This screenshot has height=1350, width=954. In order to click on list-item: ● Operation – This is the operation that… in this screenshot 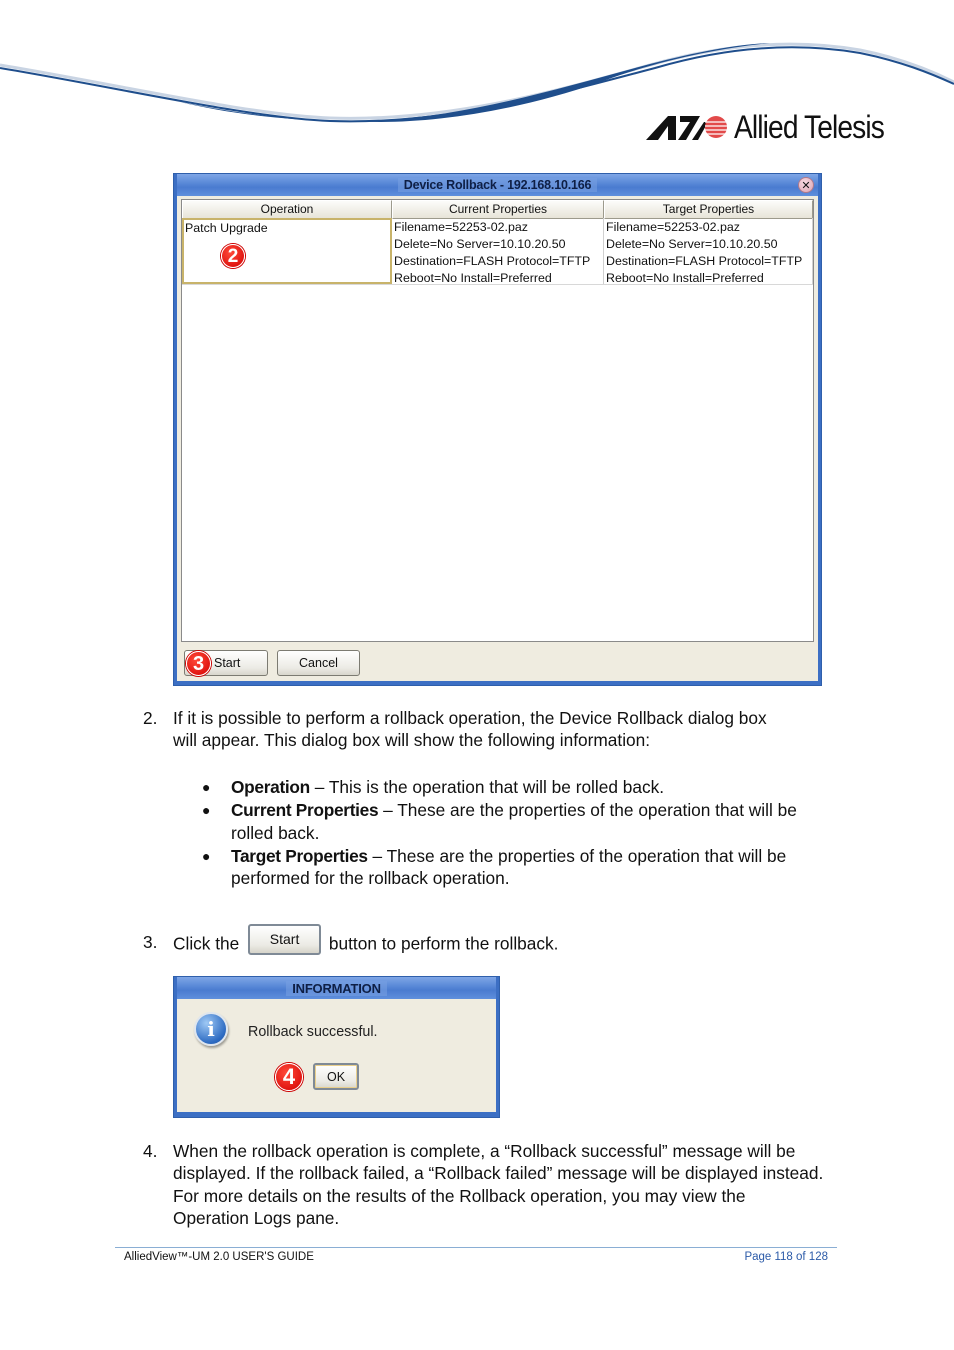, I will do `click(522, 787)`.